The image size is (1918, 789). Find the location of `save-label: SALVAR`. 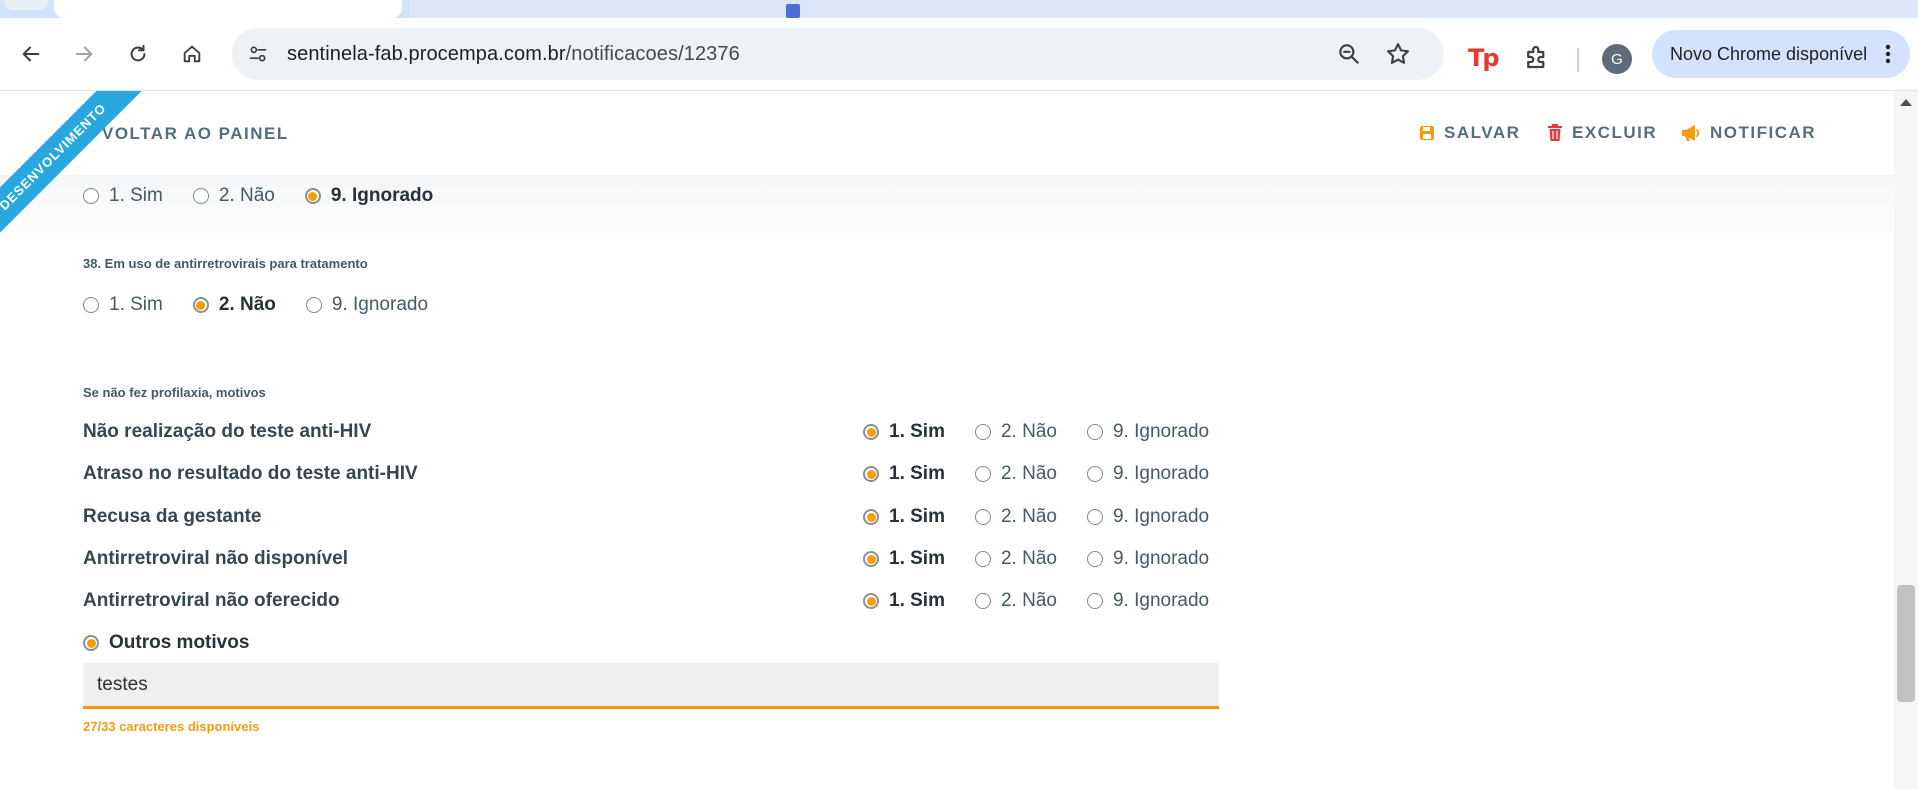

save-label: SALVAR is located at coordinates (1482, 132).